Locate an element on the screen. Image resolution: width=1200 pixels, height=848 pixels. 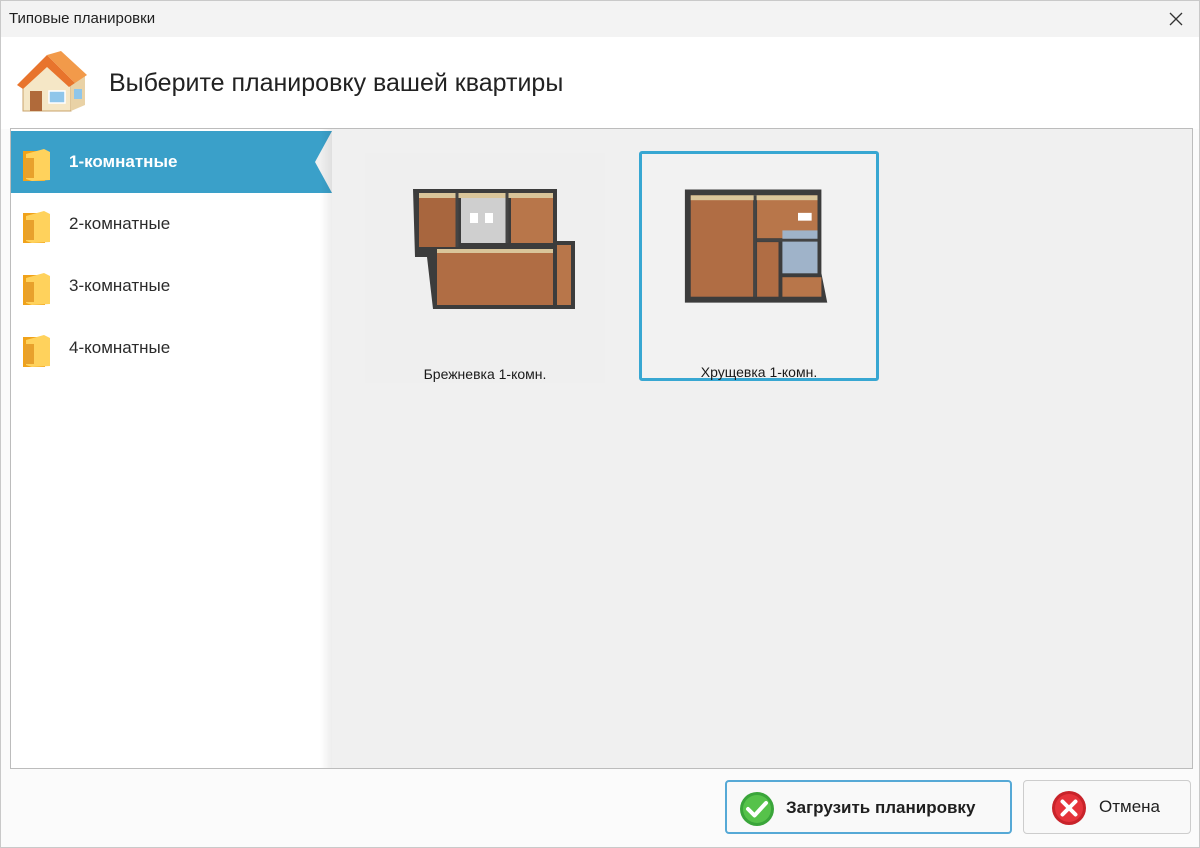
header-title: Выберите планировку вашей квартиры is located at coordinates (336, 83).